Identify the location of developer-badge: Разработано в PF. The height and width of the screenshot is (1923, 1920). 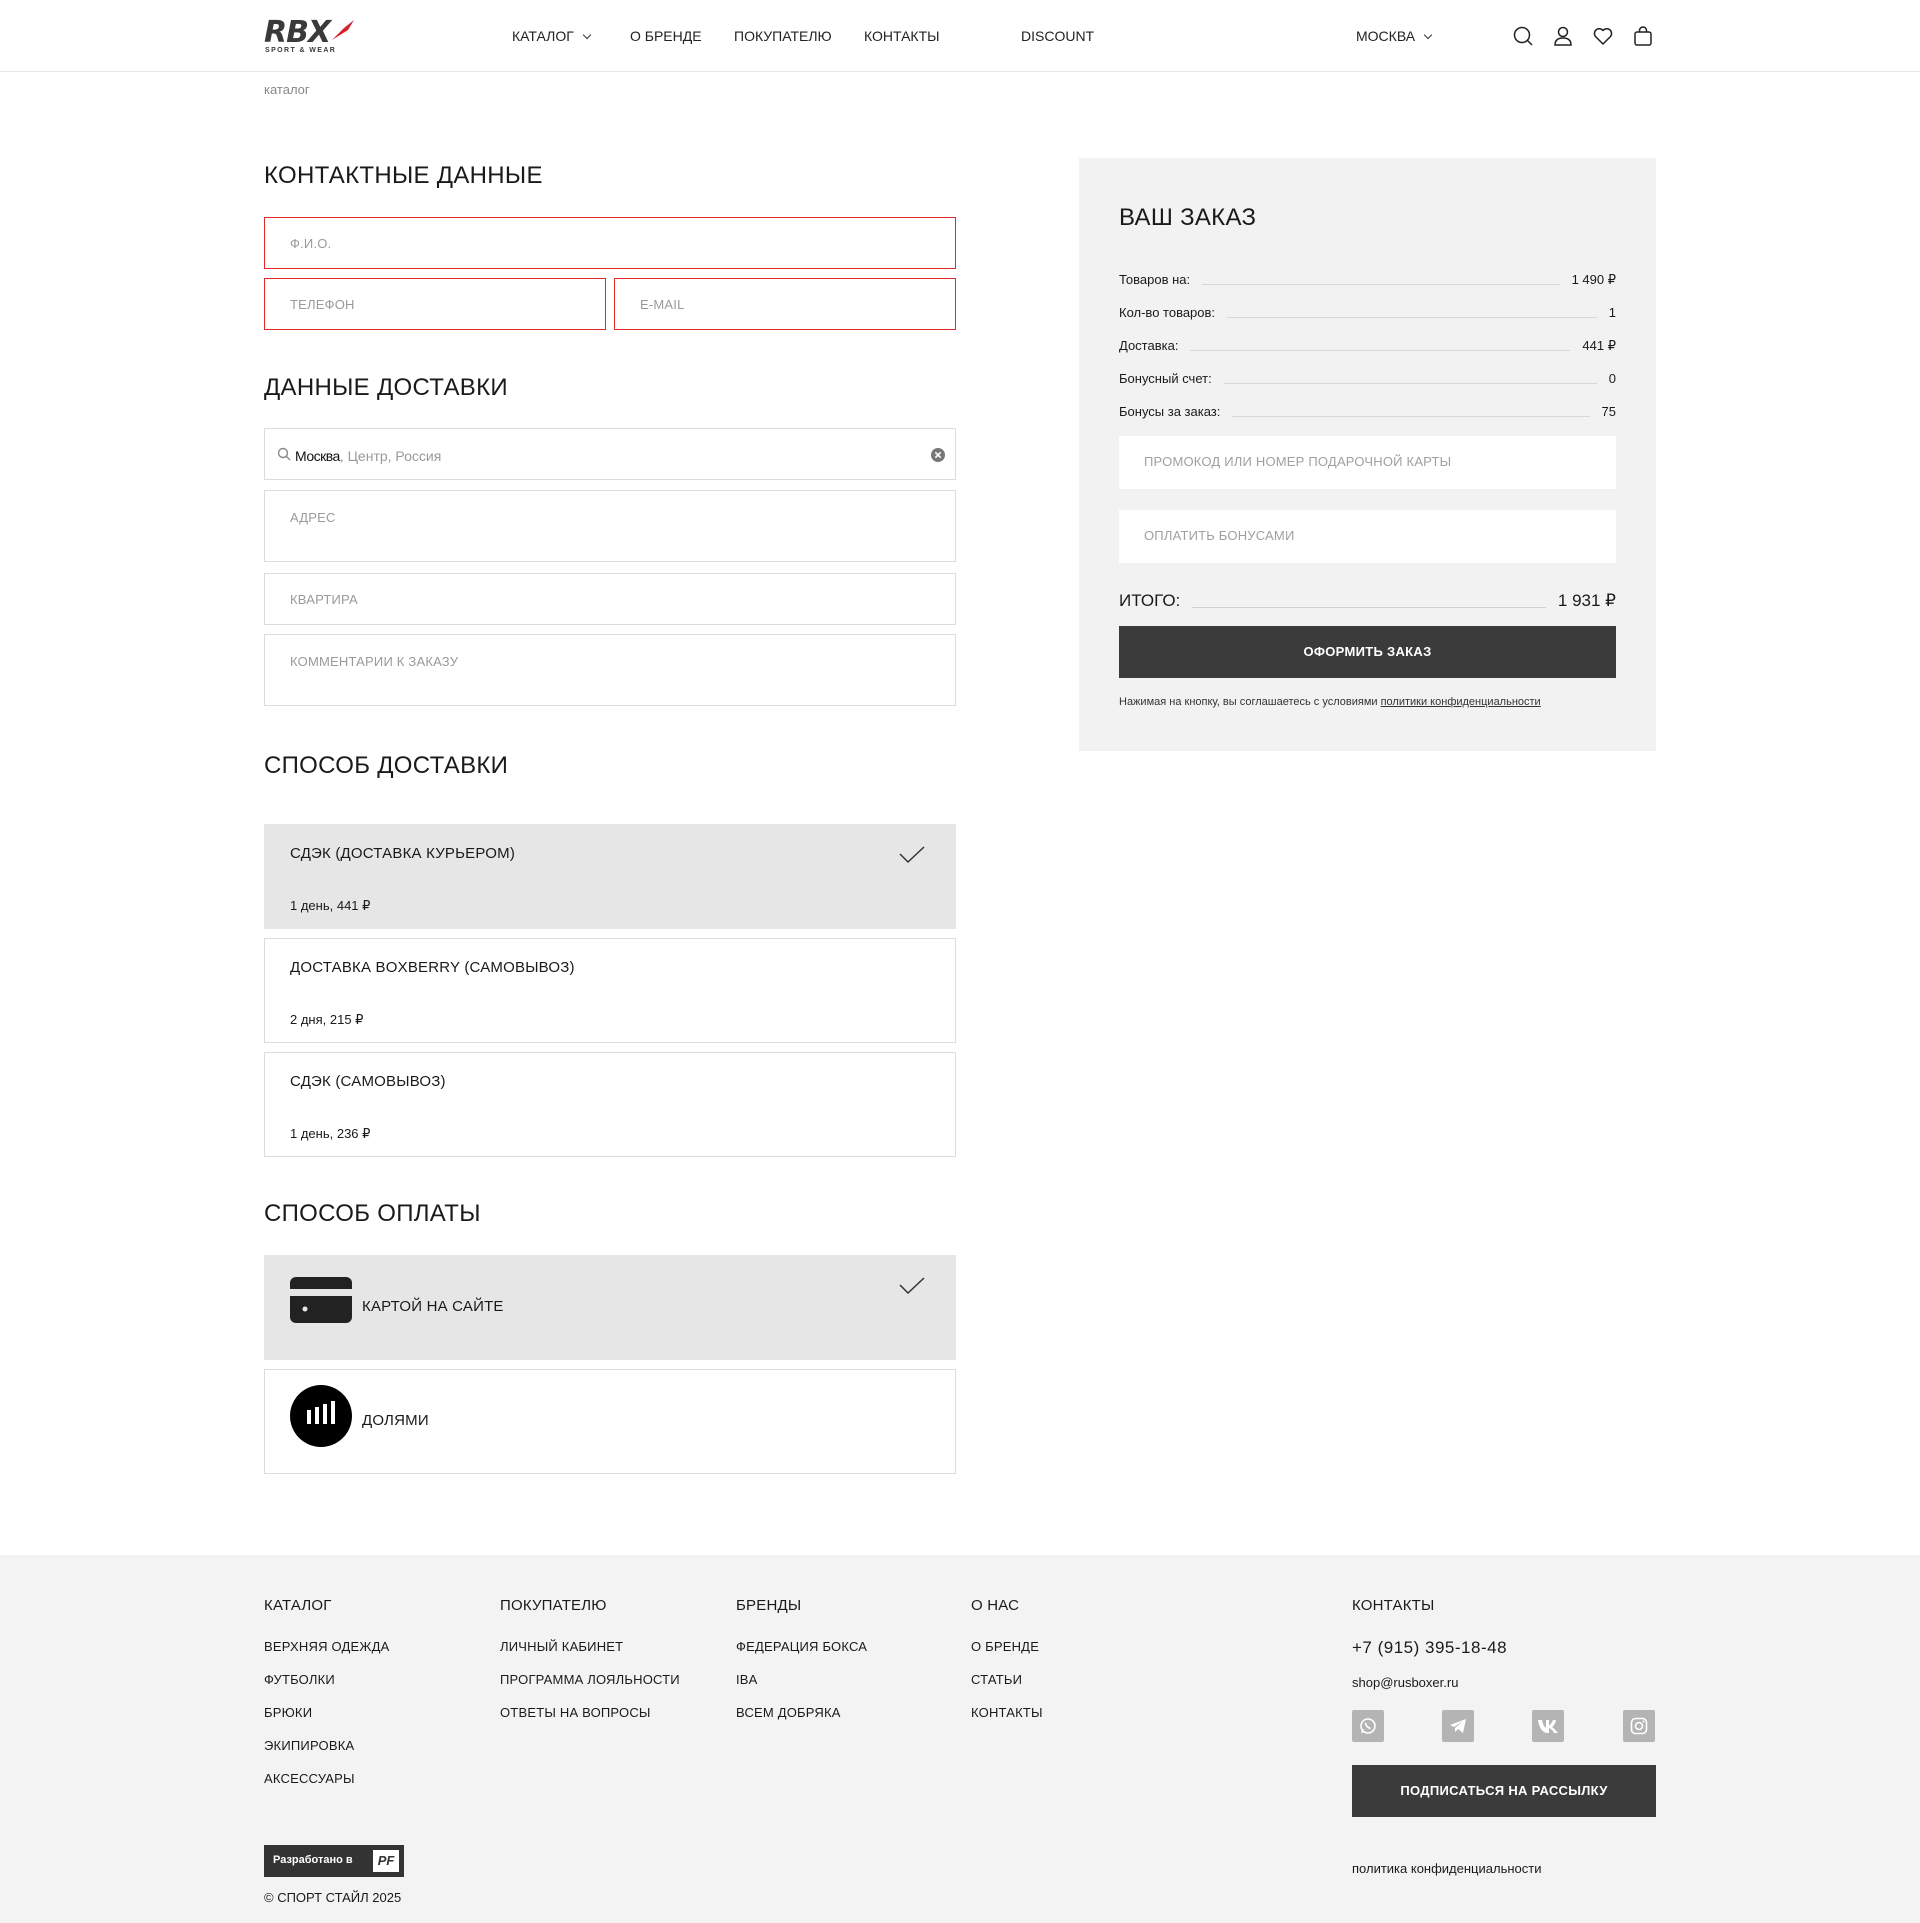
(334, 1861).